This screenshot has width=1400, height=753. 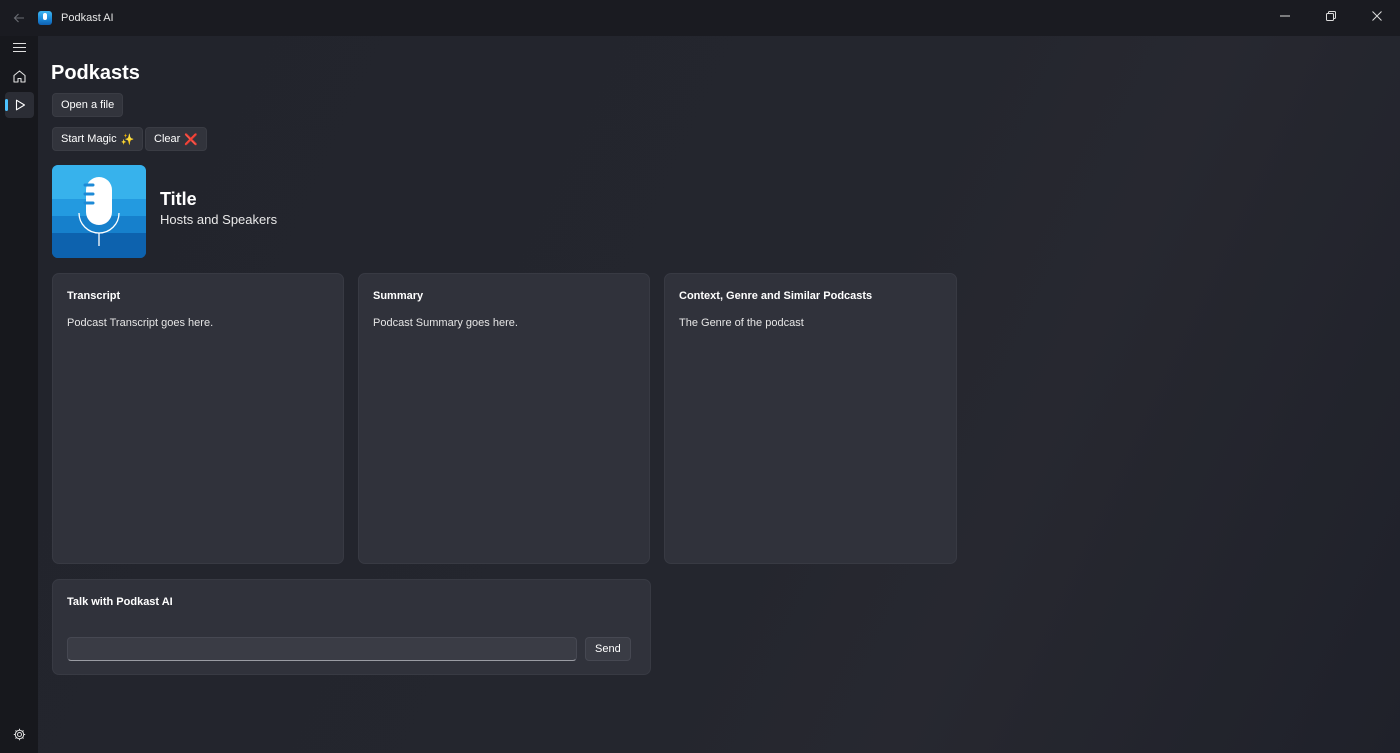 I want to click on genre-text: The Genre of the podcast, so click(x=741, y=323).